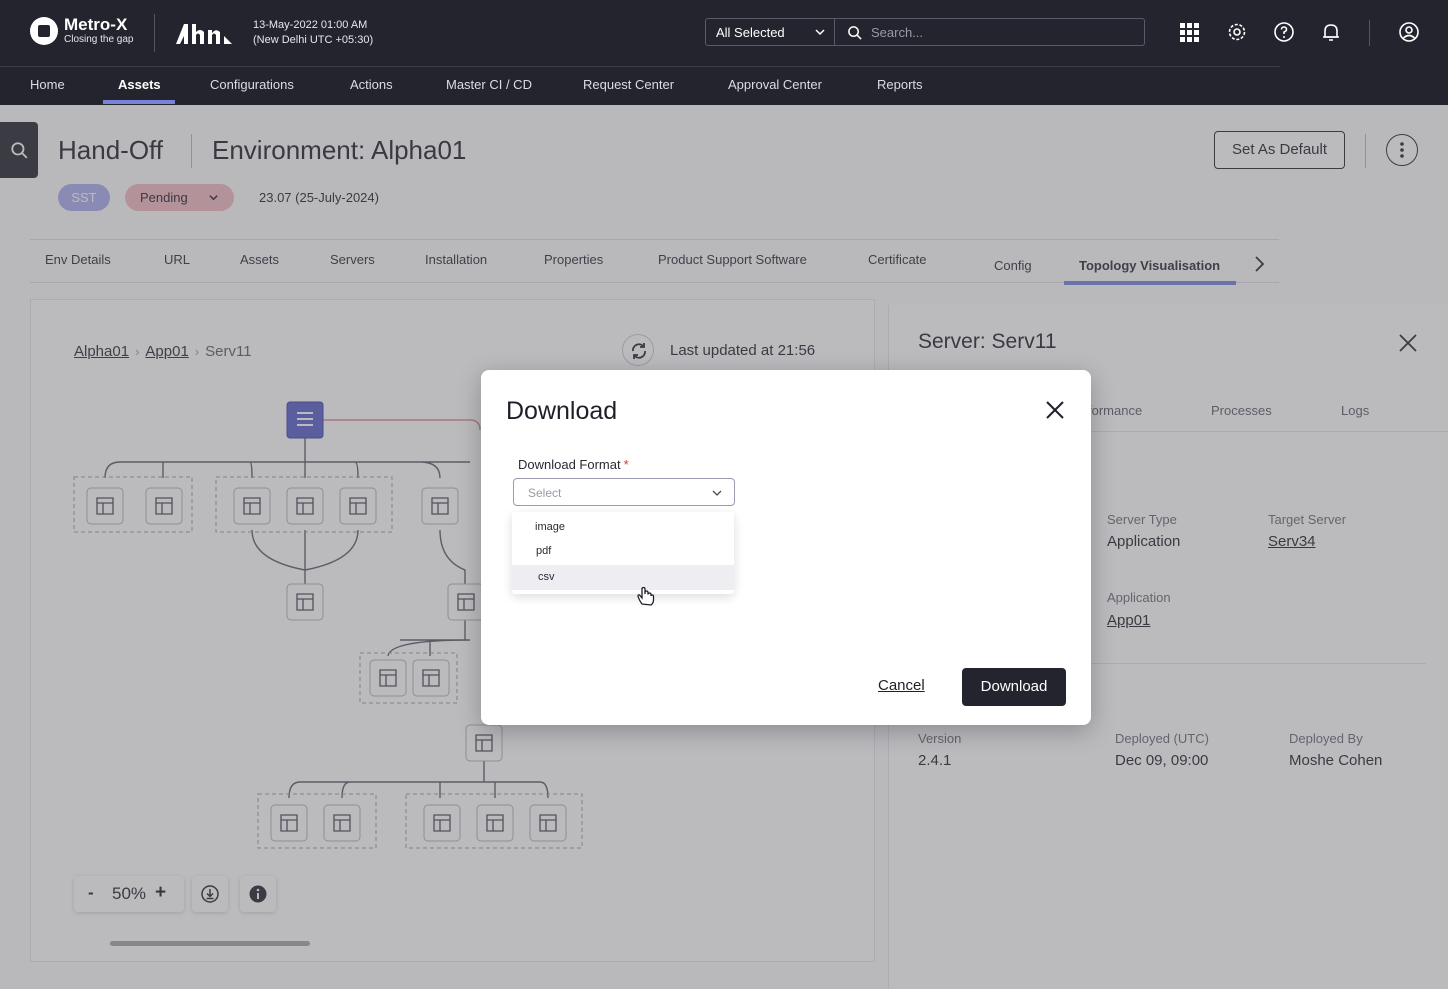 The image size is (1448, 989). I want to click on nav-item-home: Home, so click(47, 84).